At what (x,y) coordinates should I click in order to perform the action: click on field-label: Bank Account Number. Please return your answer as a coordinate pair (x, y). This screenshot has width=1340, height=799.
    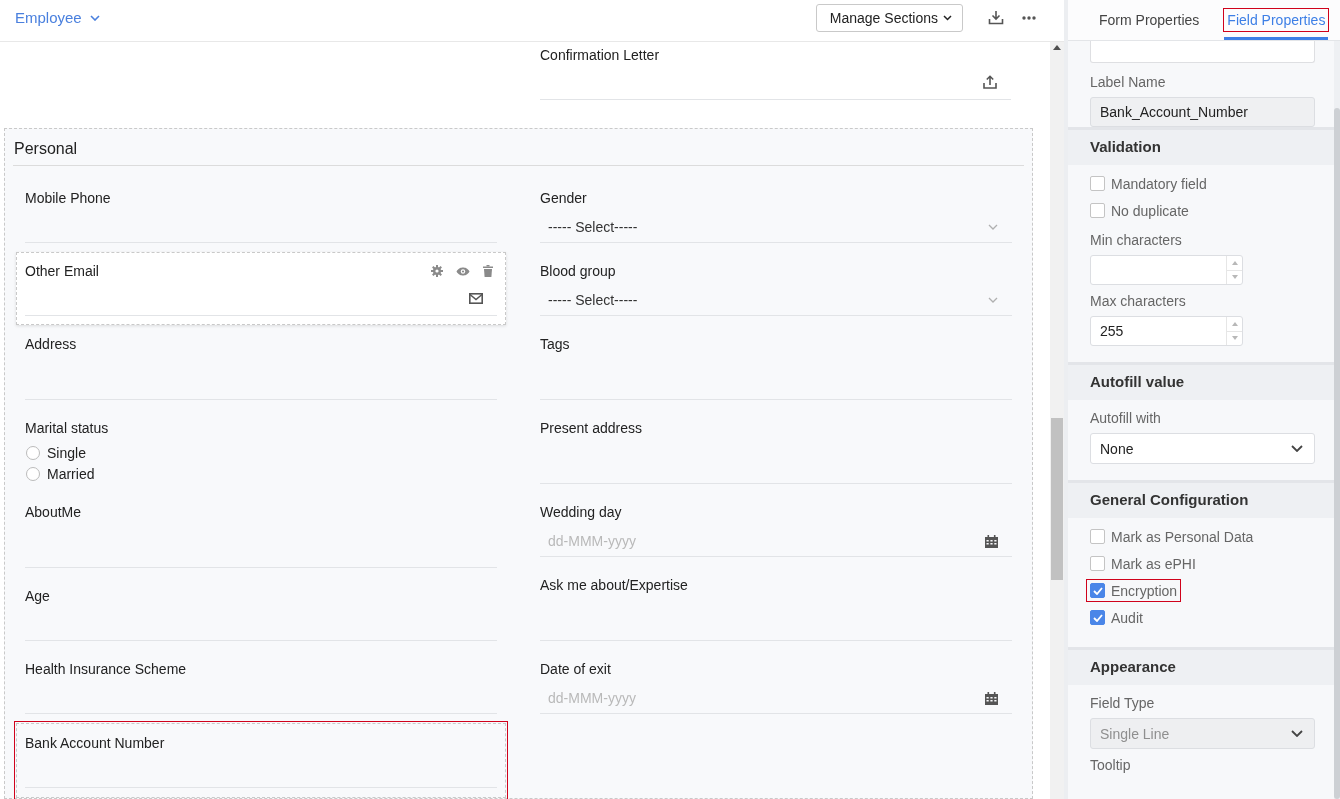
    Looking at the image, I should click on (95, 743).